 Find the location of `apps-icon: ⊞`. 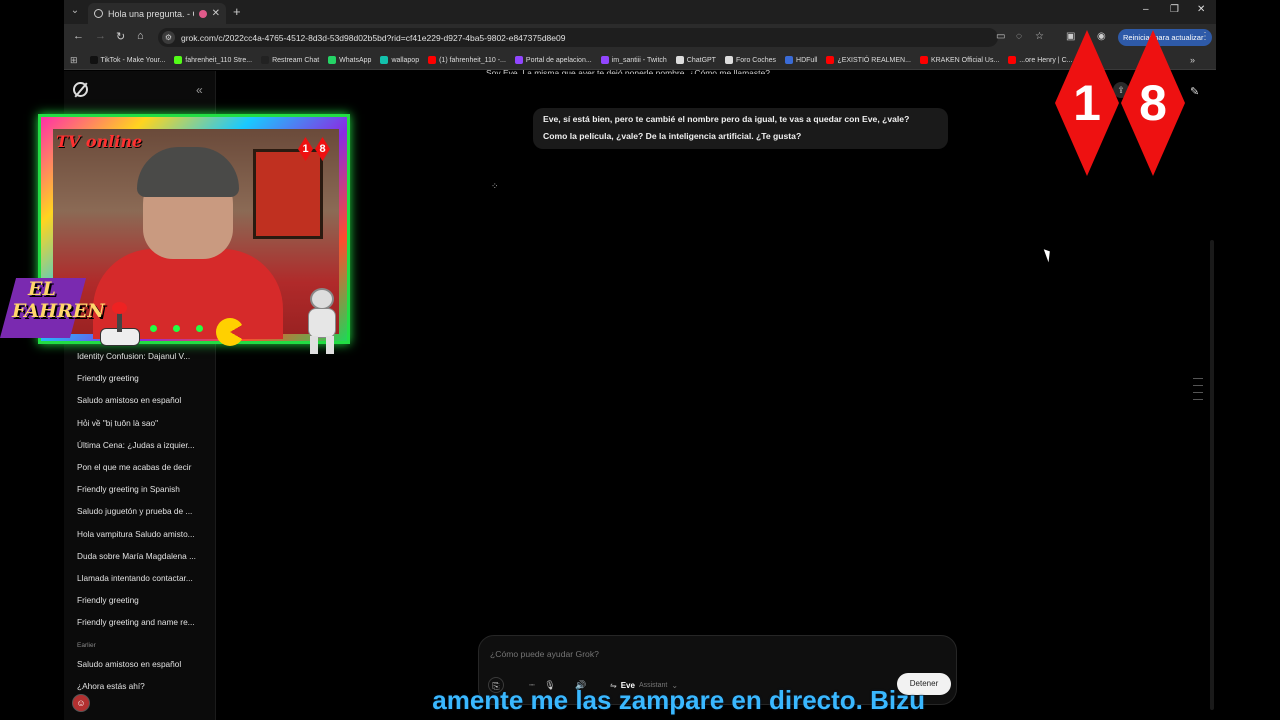

apps-icon: ⊞ is located at coordinates (74, 60).